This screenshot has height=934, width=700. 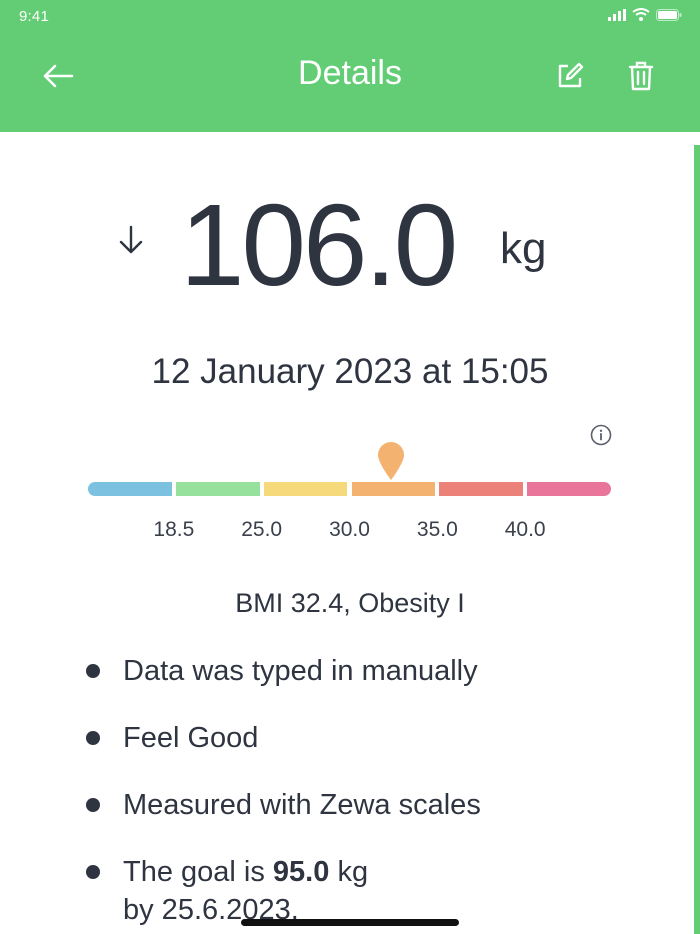 What do you see at coordinates (350, 73) in the screenshot?
I see `page-title: Details` at bounding box center [350, 73].